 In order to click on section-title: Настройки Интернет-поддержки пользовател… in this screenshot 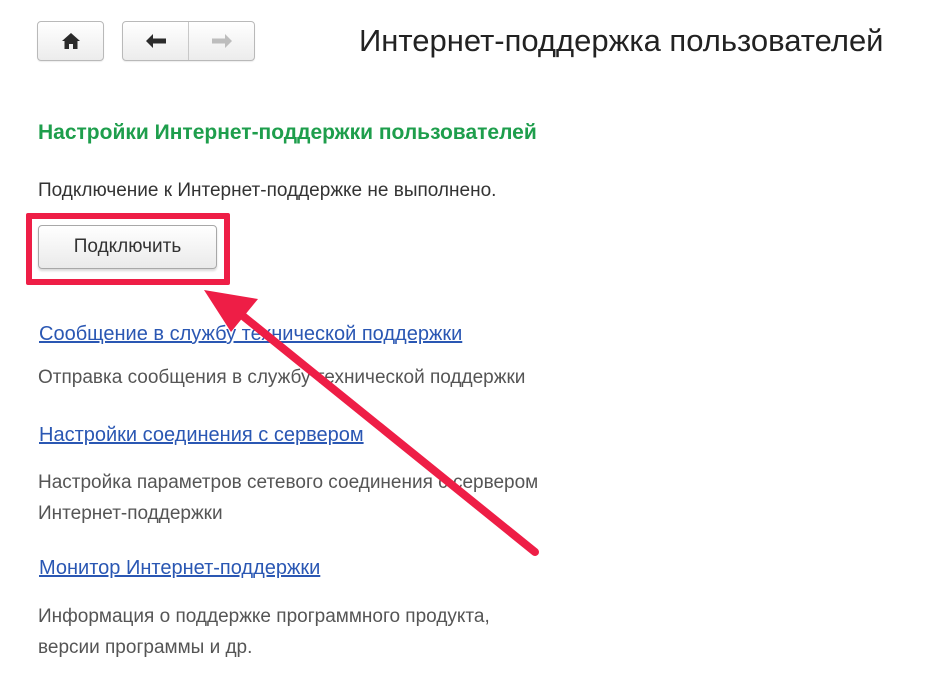, I will do `click(287, 132)`.